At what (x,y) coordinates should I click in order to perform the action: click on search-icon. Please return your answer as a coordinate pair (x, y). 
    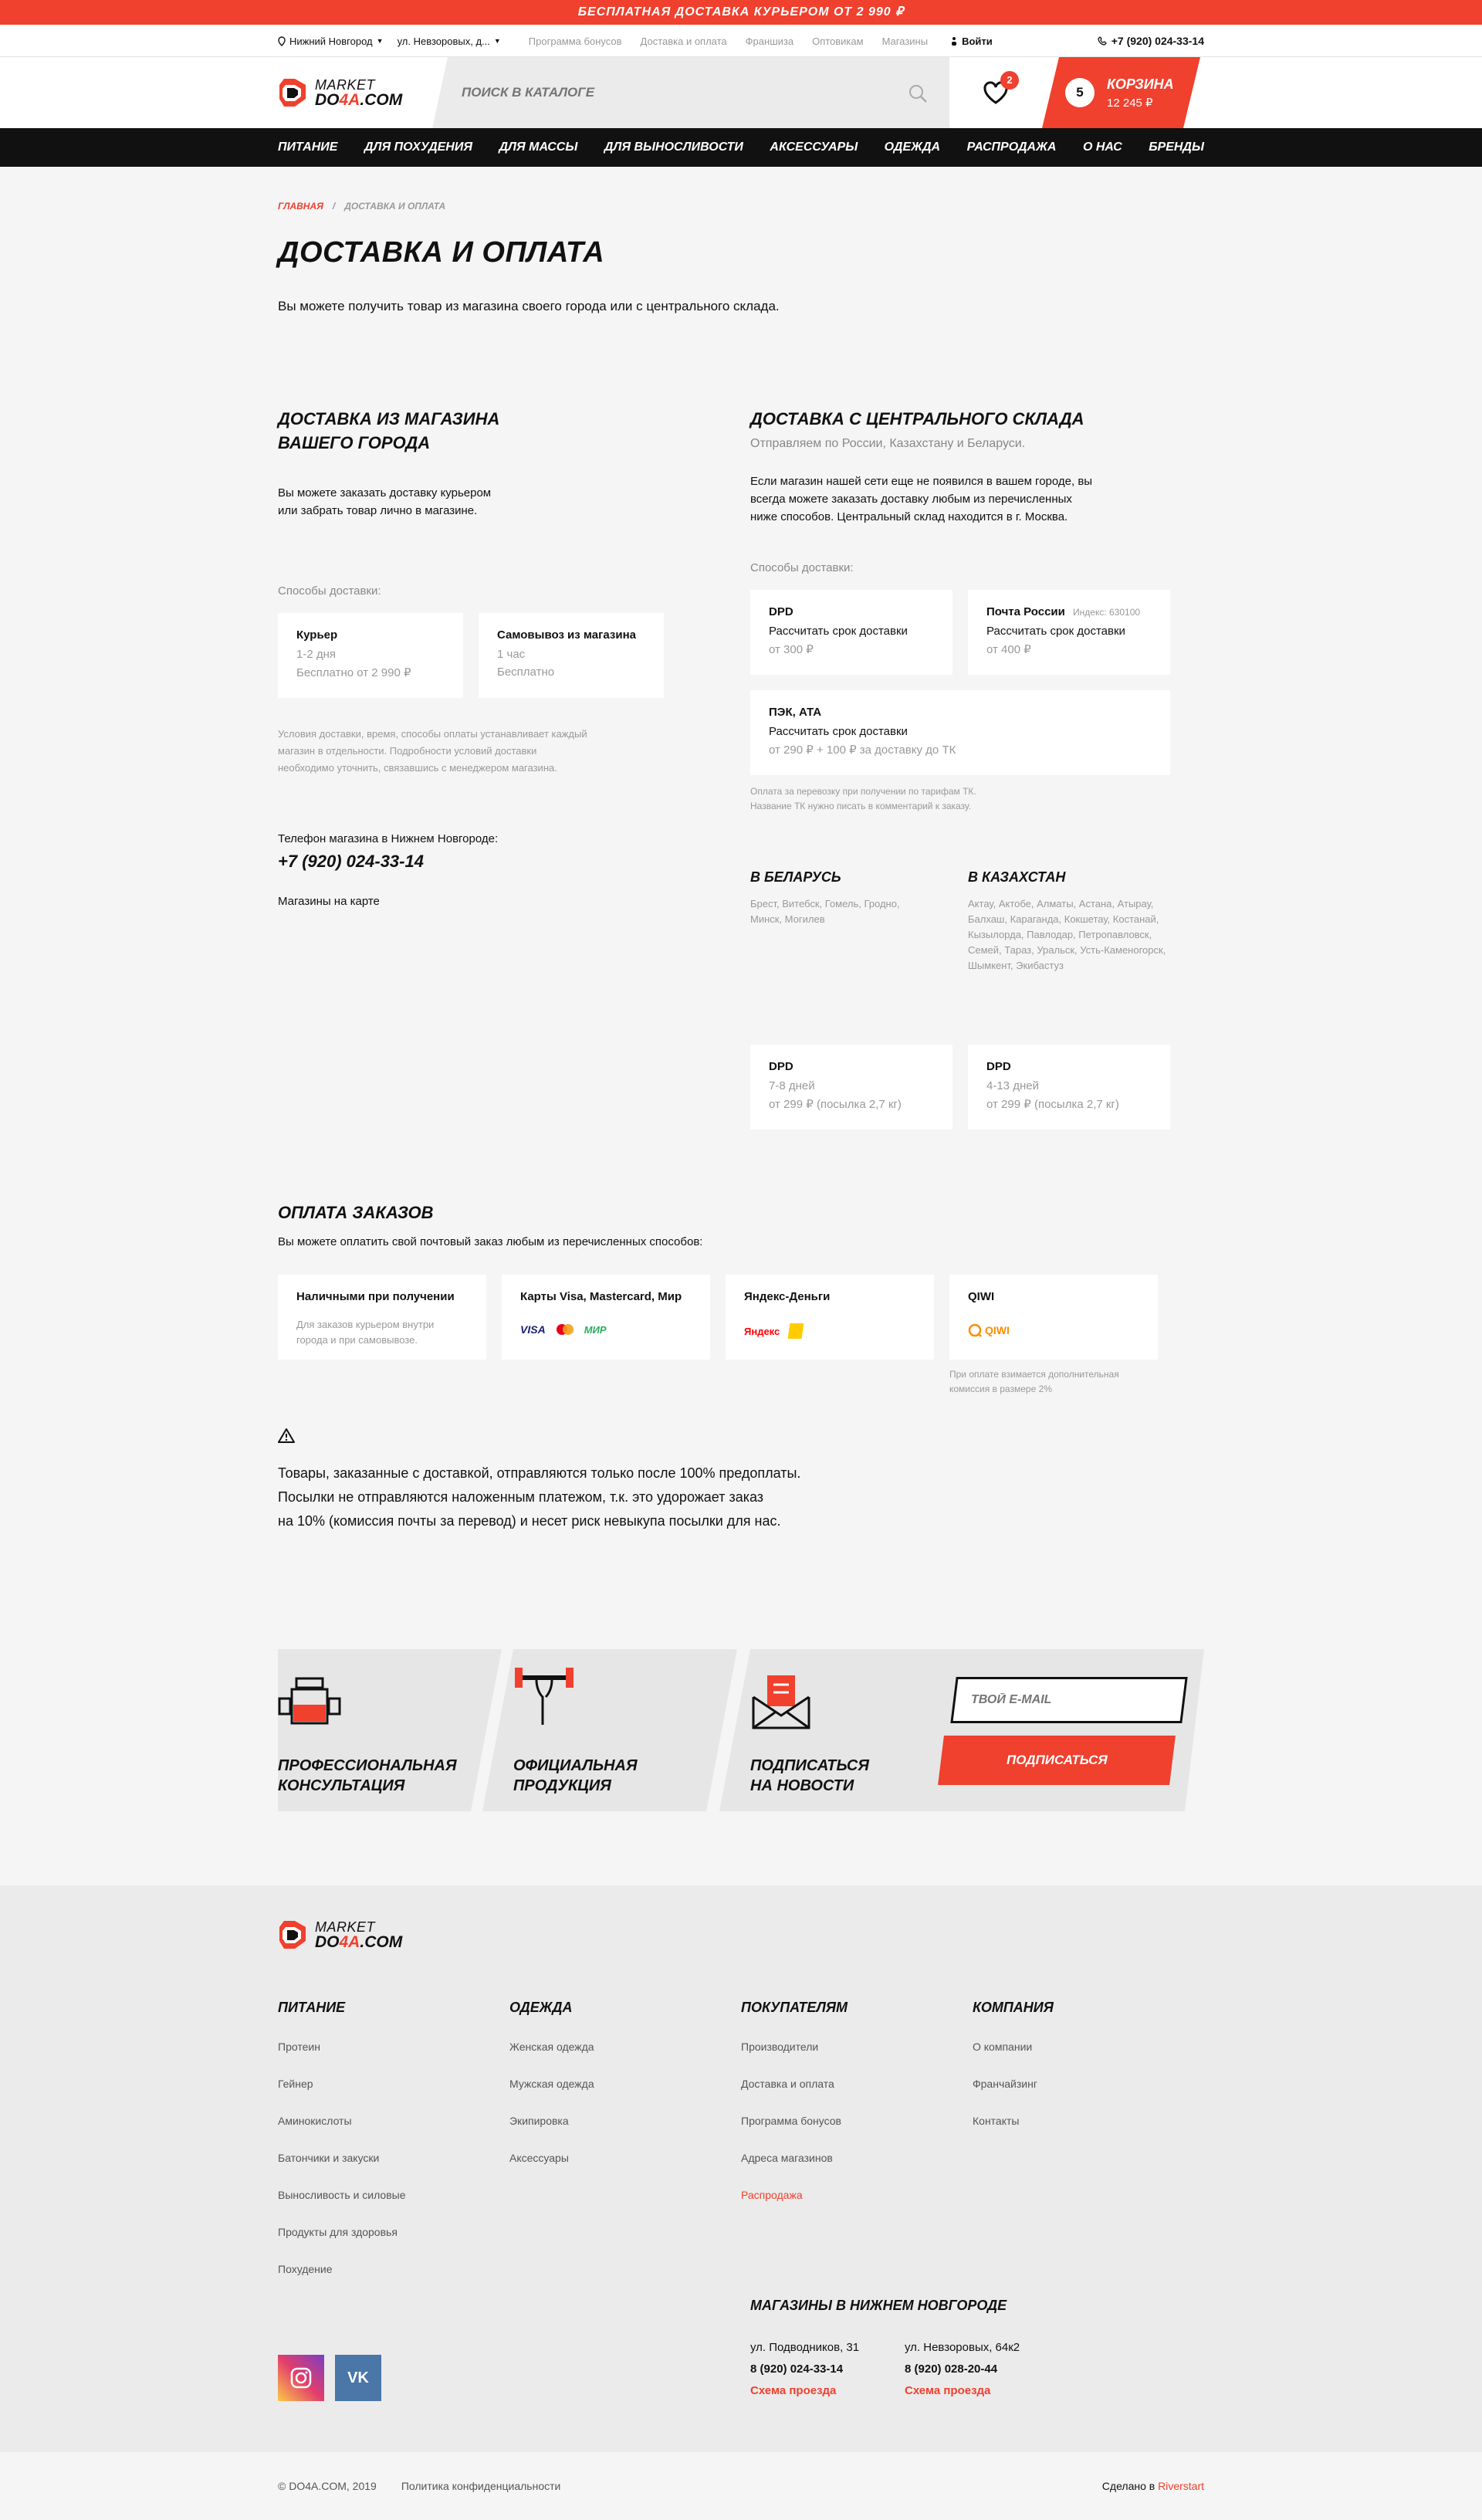
    Looking at the image, I should click on (918, 93).